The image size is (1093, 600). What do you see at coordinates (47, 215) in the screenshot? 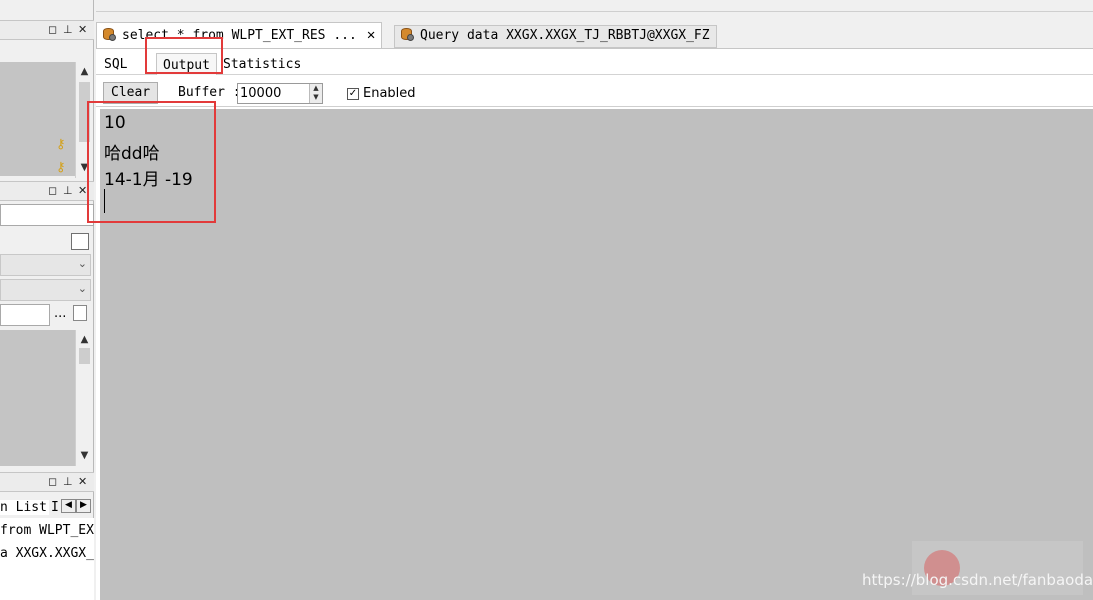
I see `filter-input` at bounding box center [47, 215].